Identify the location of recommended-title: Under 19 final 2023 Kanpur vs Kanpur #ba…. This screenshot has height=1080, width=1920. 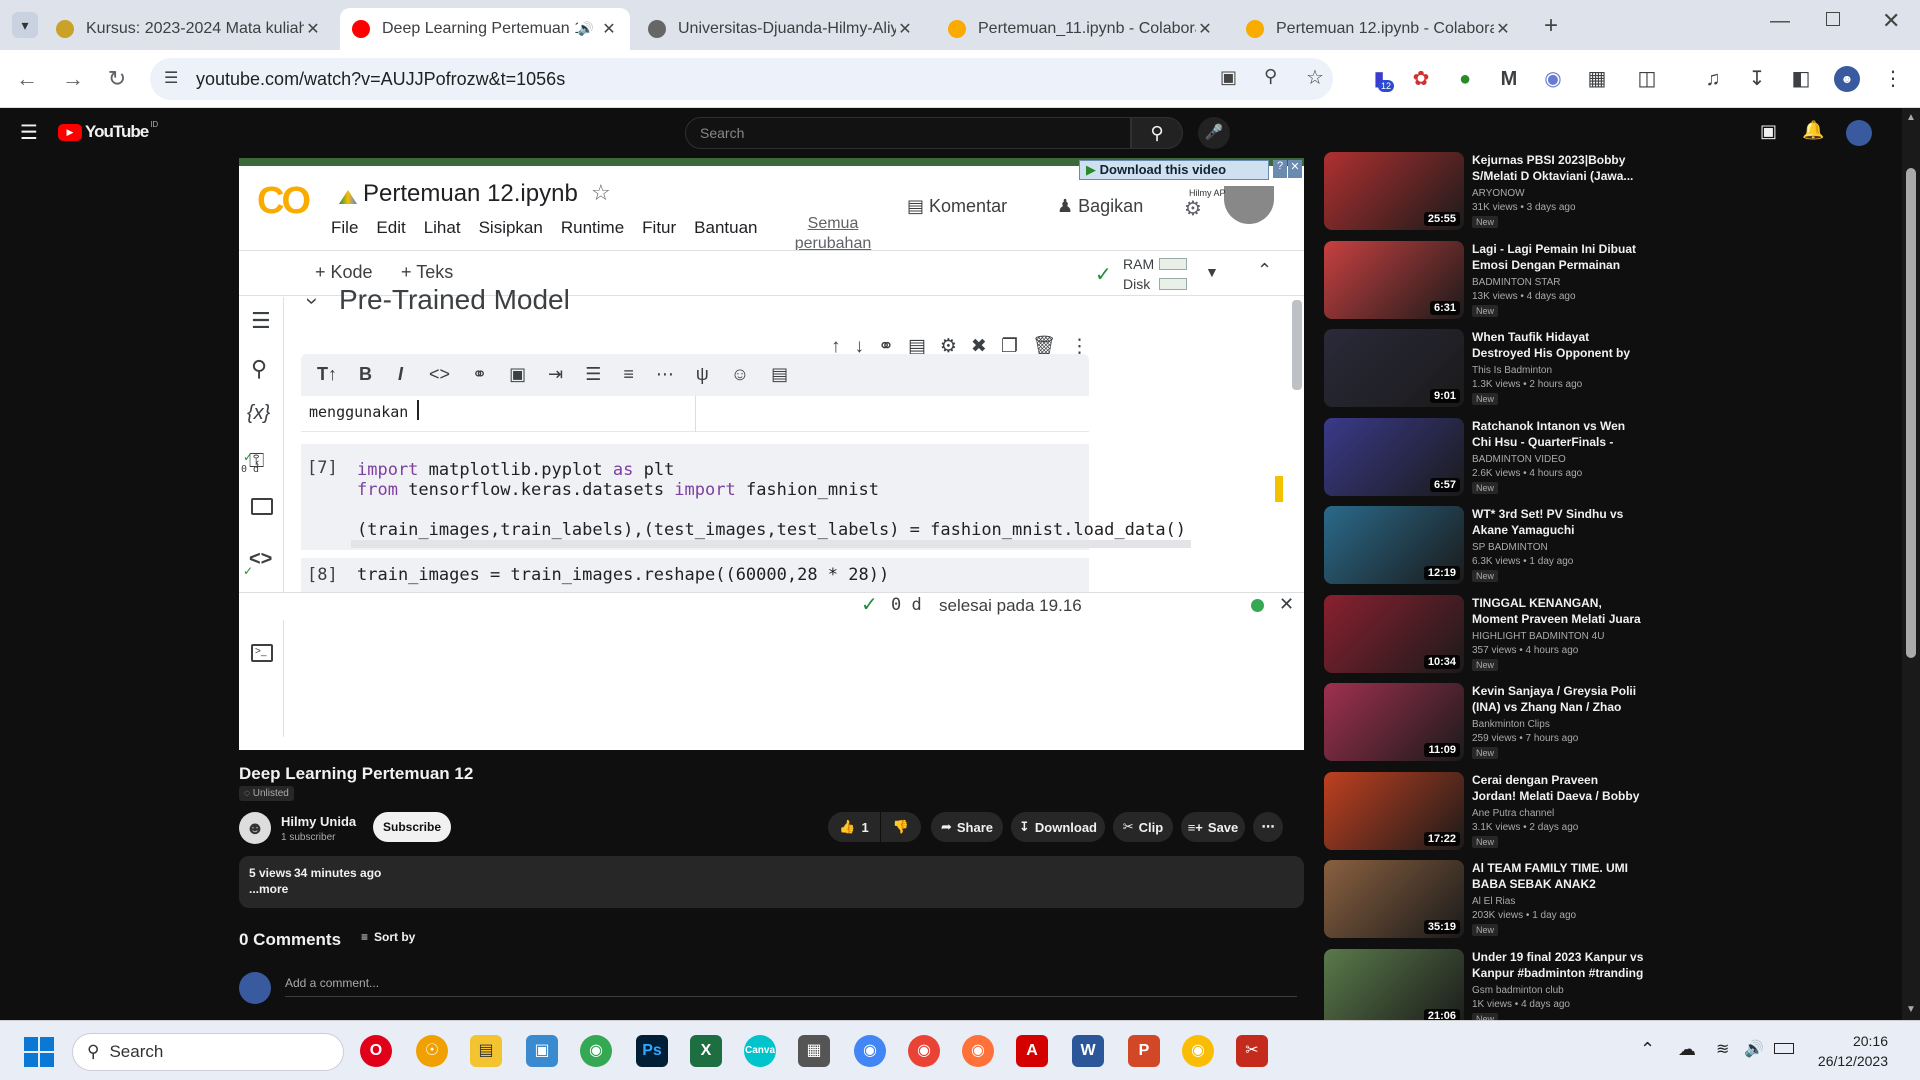
(1558, 965).